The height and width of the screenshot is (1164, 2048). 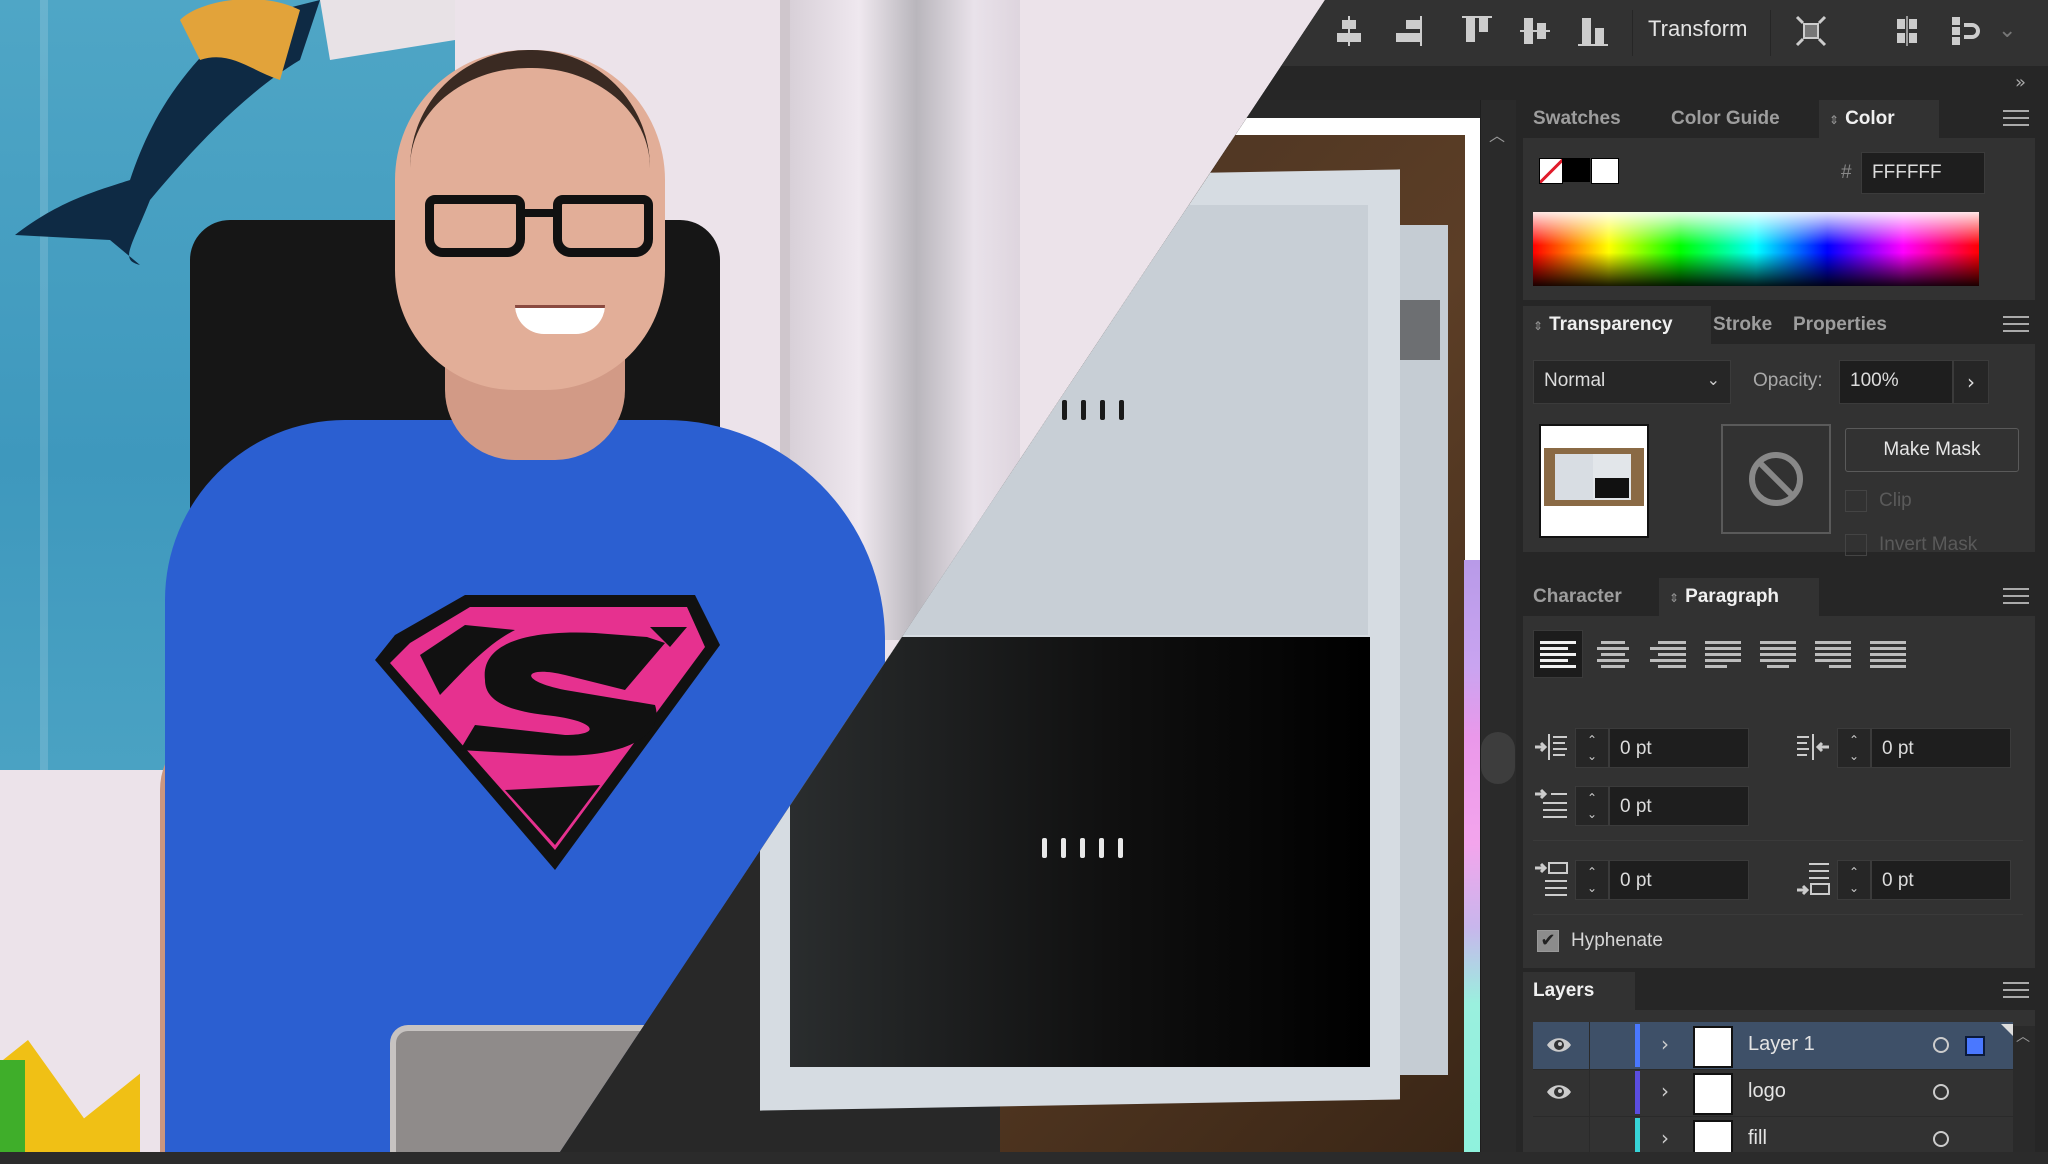 What do you see at coordinates (2016, 597) in the screenshot?
I see `paragraph-panel-menu-icon` at bounding box center [2016, 597].